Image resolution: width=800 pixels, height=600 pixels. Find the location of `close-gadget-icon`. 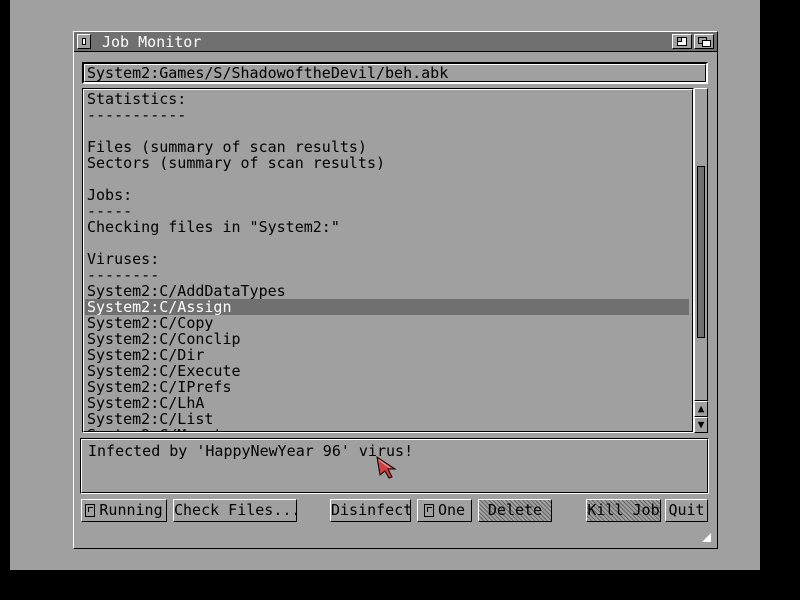

close-gadget-icon is located at coordinates (84, 41).